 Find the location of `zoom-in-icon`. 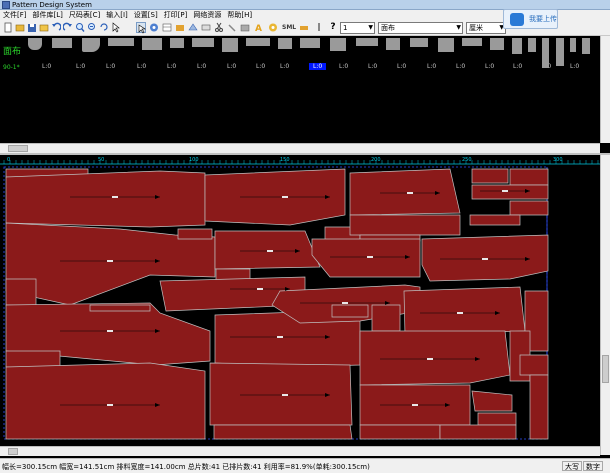

zoom-in-icon is located at coordinates (80, 27).